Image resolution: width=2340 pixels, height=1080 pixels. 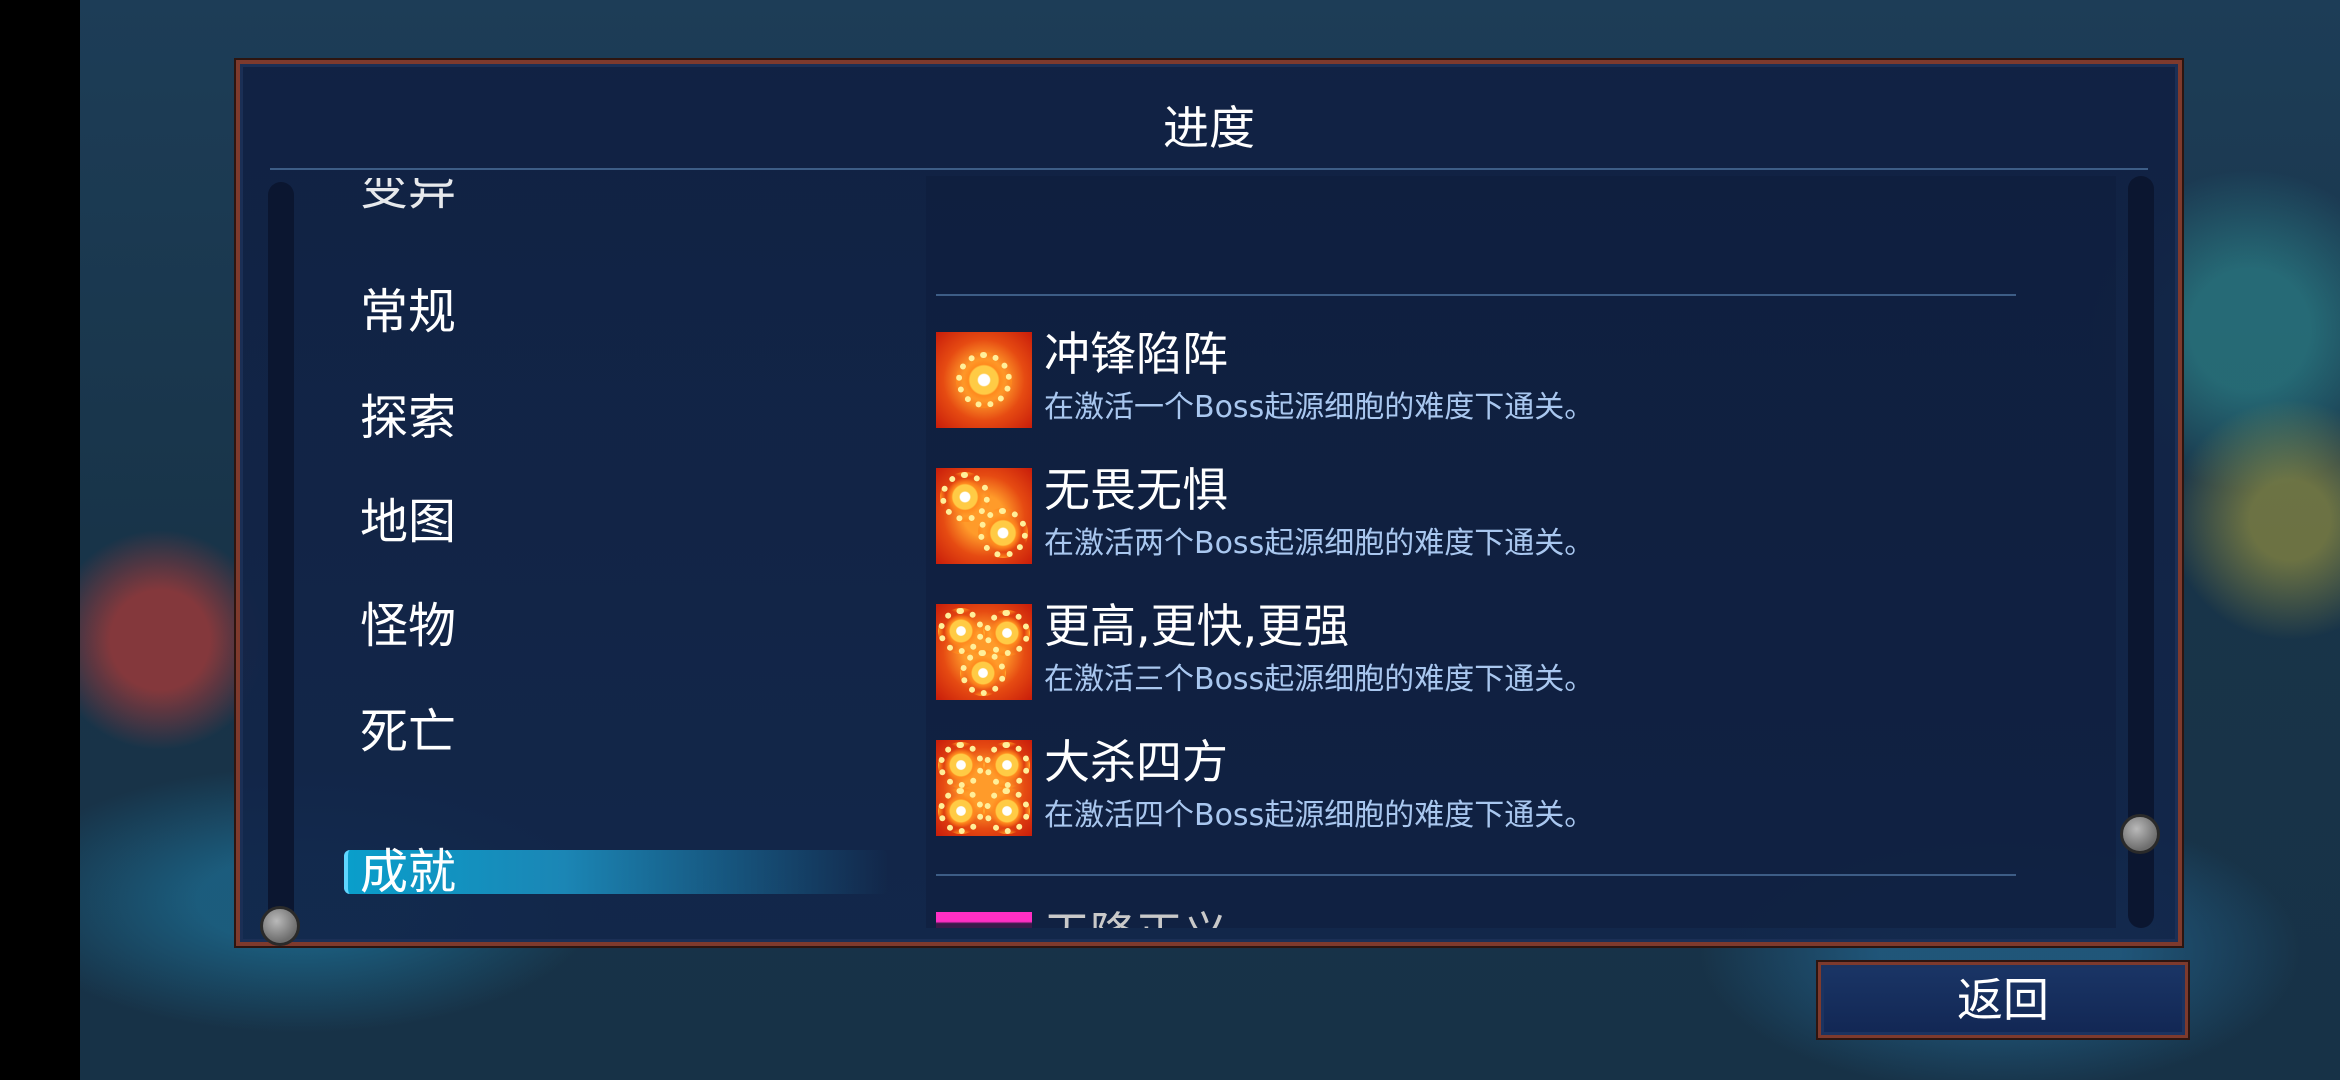 What do you see at coordinates (1511, 651) in the screenshot?
I see `achievement-item: 更高,更快,更强 在激活三个Boss起源细胞的难度下通关。` at bounding box center [1511, 651].